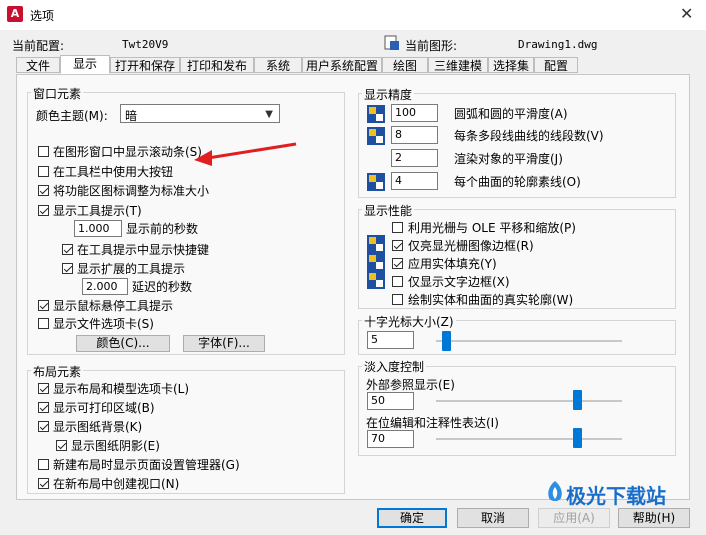  What do you see at coordinates (131, 191) in the screenshot?
I see `resize-icons-label: 将功能区图标调整为标准大小` at bounding box center [131, 191].